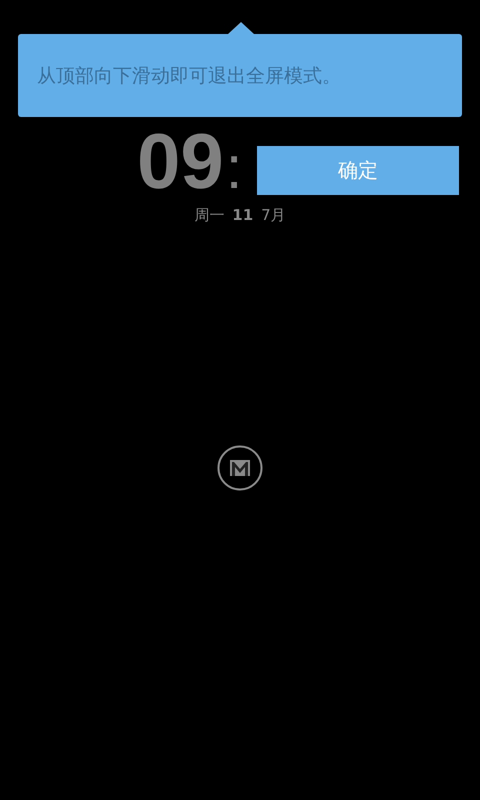 This screenshot has height=800, width=480. Describe the element at coordinates (180, 161) in the screenshot. I see `clock-hours: 09` at that location.